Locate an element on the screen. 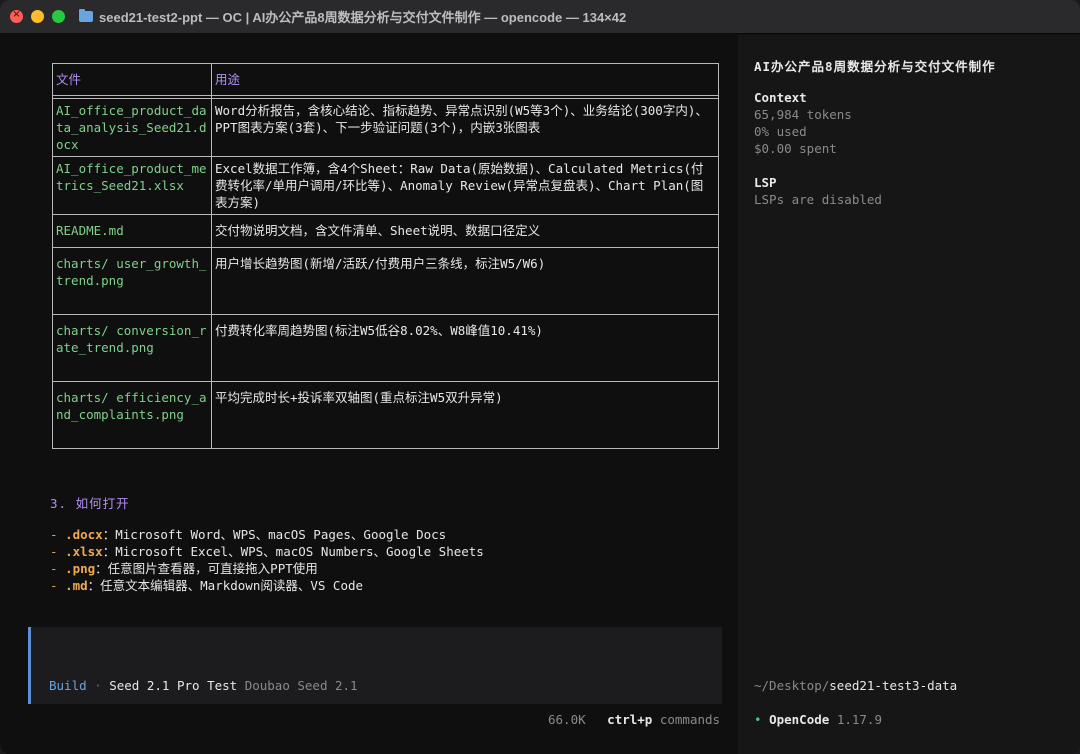 This screenshot has width=1080, height=754. extension-label: .xlsx is located at coordinates (84, 551).